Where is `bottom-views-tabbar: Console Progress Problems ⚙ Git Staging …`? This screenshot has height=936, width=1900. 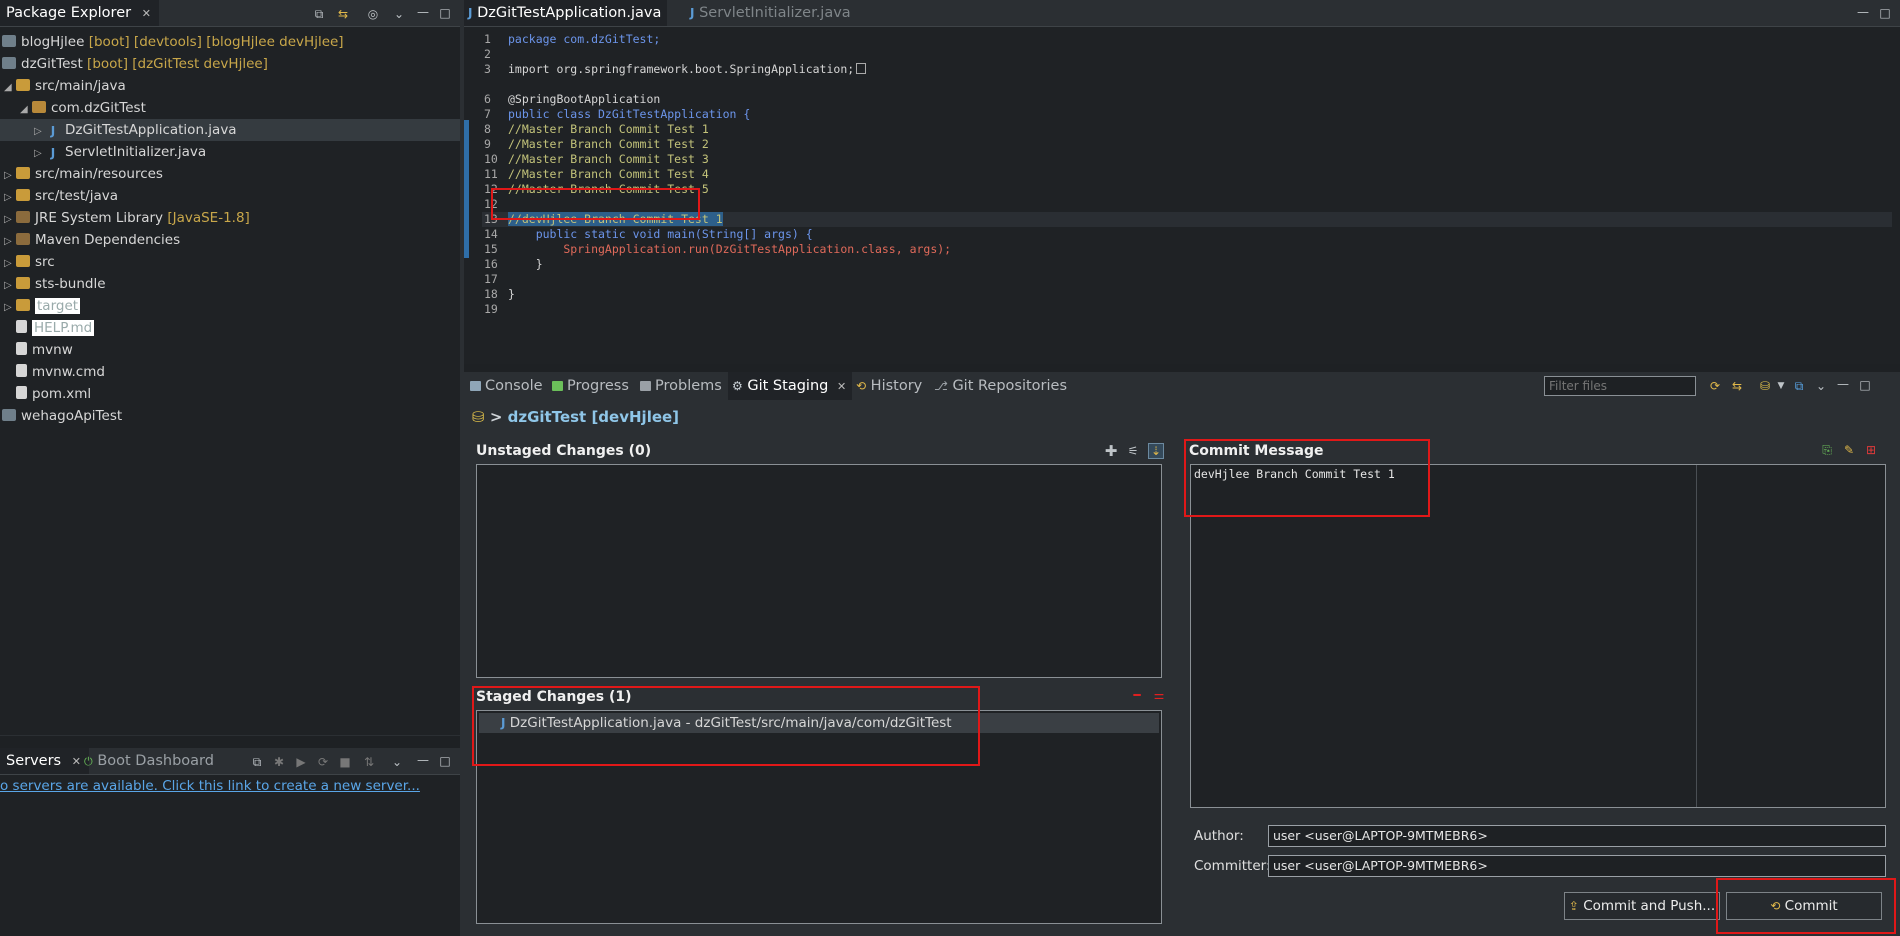
bottom-views-tabbar: Console Progress Problems ⚙ Git Staging … is located at coordinates (1182, 386).